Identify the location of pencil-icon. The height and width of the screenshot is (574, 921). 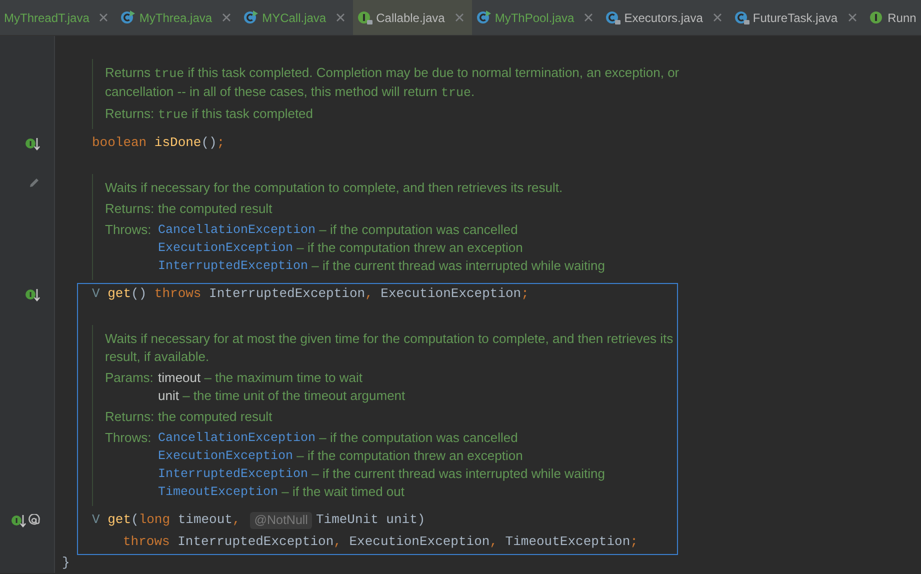
(34, 183).